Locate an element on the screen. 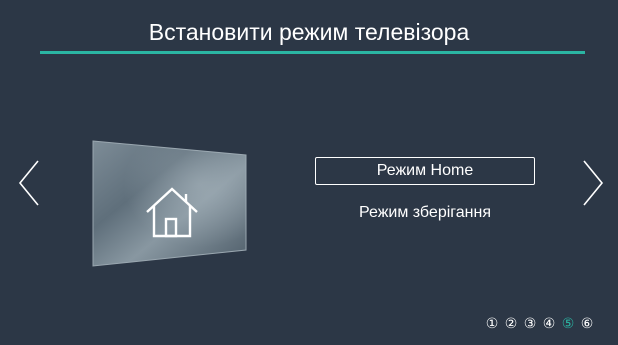 This screenshot has height=345, width=618. step-3: ③ is located at coordinates (530, 323).